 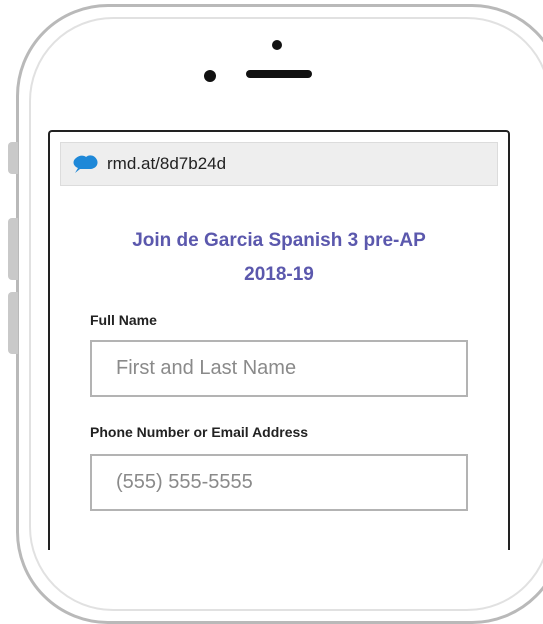 I want to click on contact-label: Phone Number or Email Address, so click(x=199, y=432).